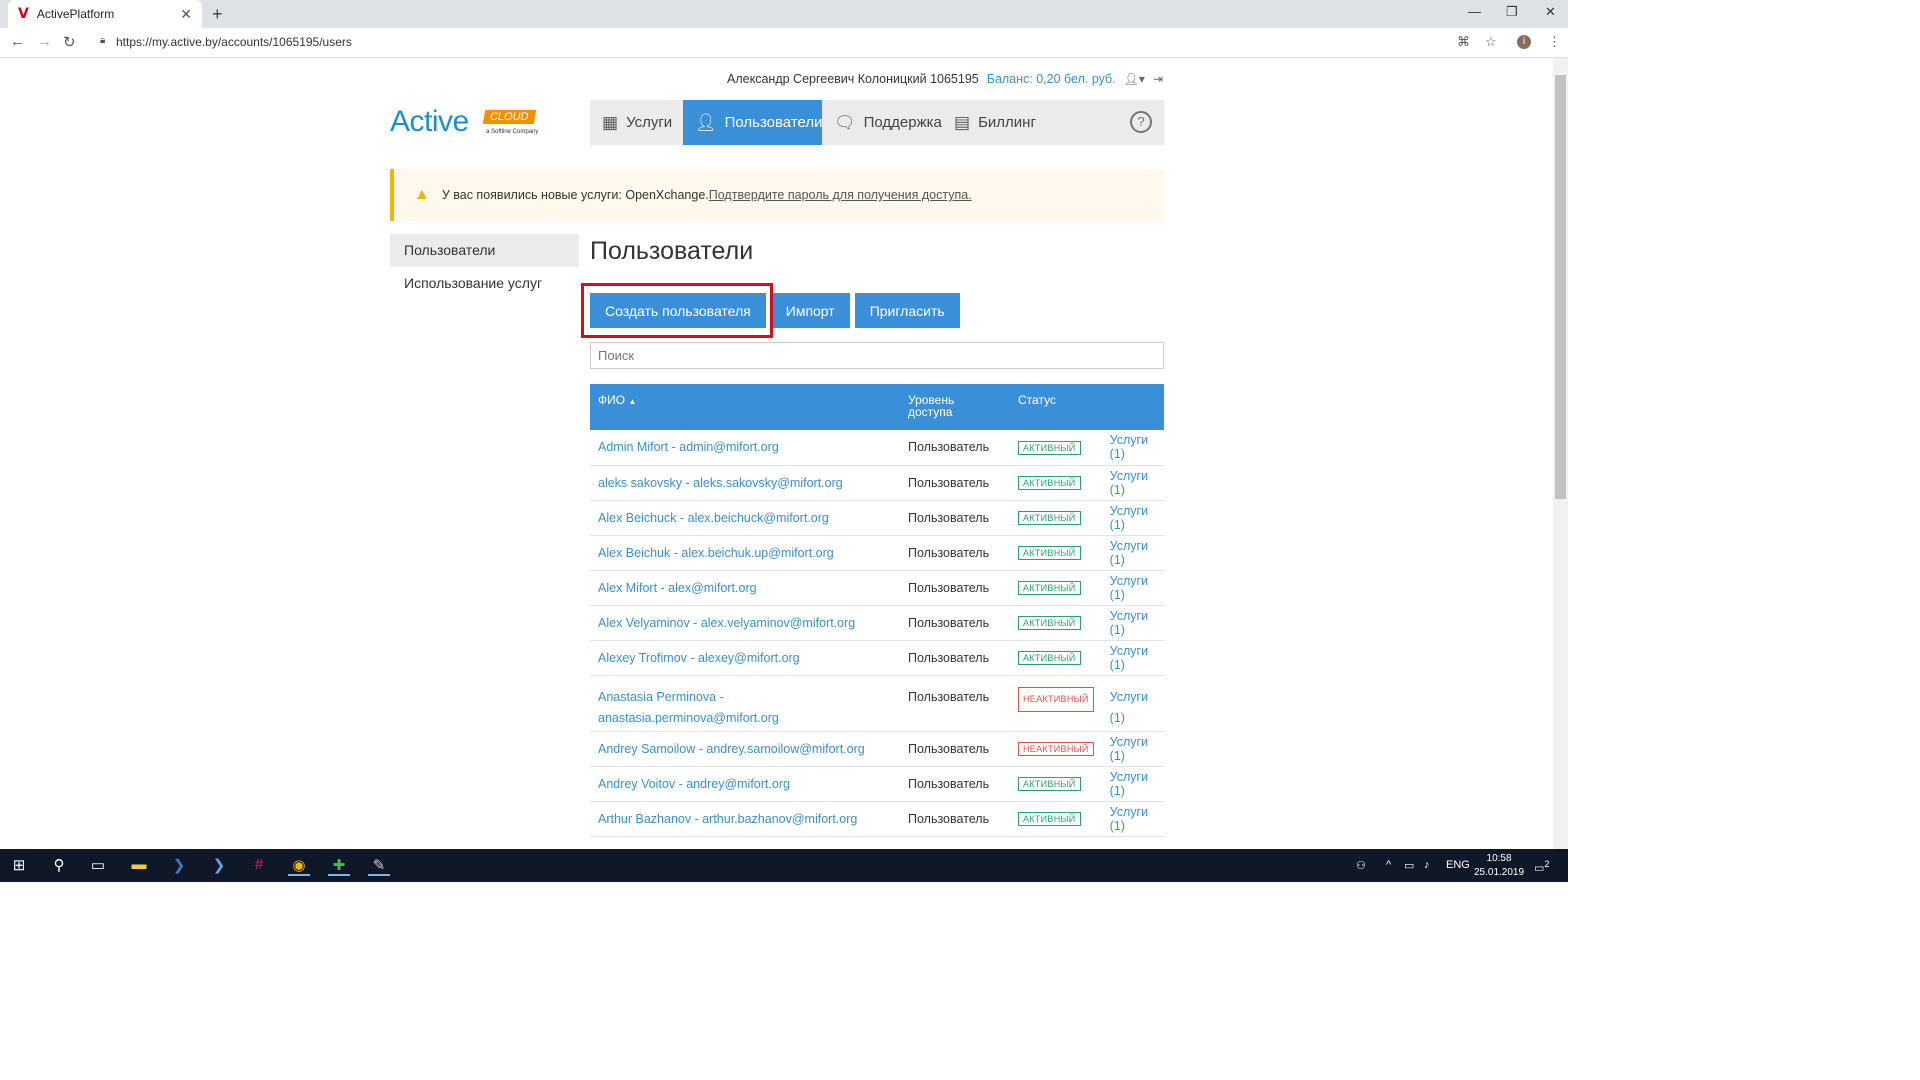  Describe the element at coordinates (59, 866) in the screenshot. I see `search-icon: ⚲` at that location.